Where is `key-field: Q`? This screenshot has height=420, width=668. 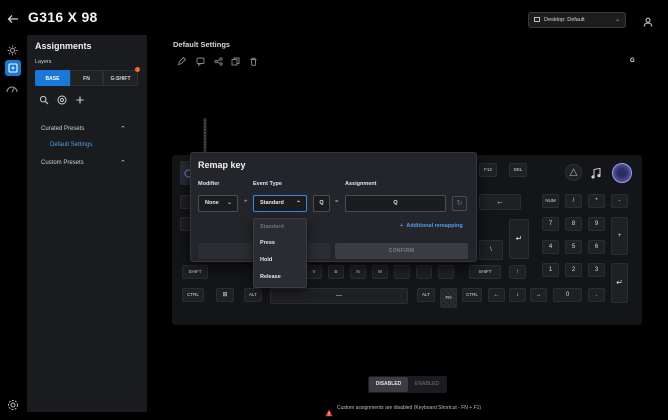 key-field: Q is located at coordinates (321, 203).